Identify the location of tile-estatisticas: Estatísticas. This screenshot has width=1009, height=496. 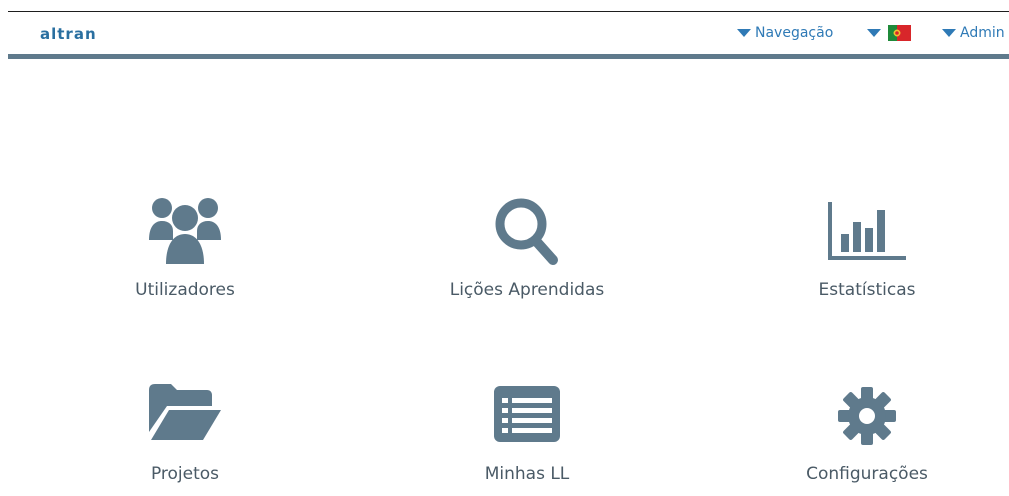
(867, 251).